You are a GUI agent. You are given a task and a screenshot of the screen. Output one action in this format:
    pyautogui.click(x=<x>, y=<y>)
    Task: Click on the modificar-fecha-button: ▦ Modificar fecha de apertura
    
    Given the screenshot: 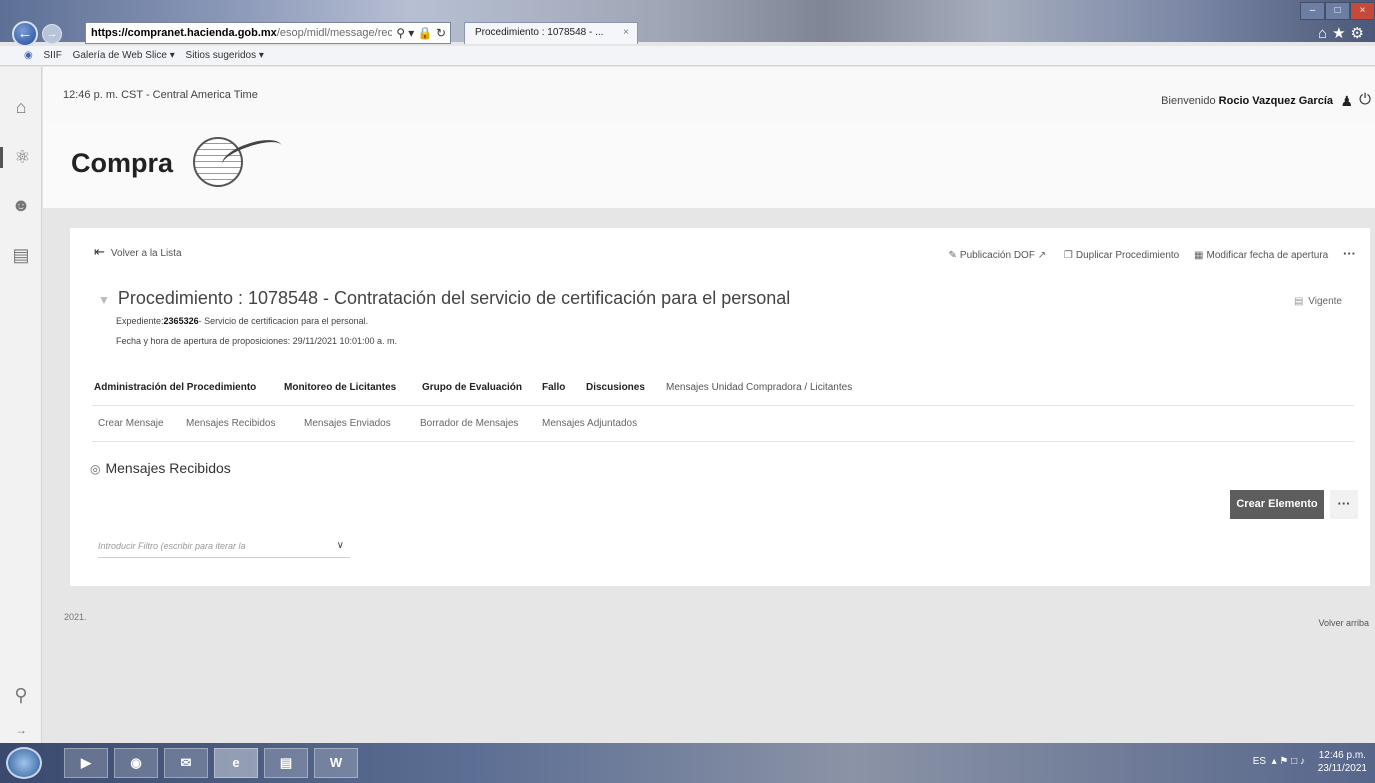 What is the action you would take?
    pyautogui.click(x=1261, y=255)
    